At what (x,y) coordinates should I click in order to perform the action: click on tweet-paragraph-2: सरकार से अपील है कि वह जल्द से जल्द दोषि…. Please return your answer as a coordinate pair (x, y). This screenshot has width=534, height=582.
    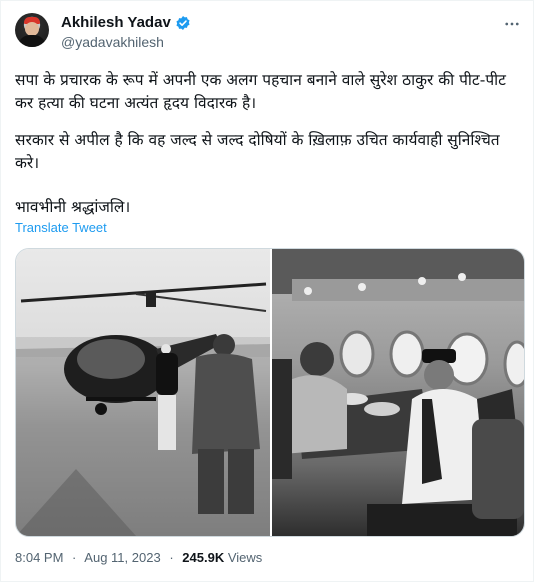
    Looking at the image, I should click on (257, 151).